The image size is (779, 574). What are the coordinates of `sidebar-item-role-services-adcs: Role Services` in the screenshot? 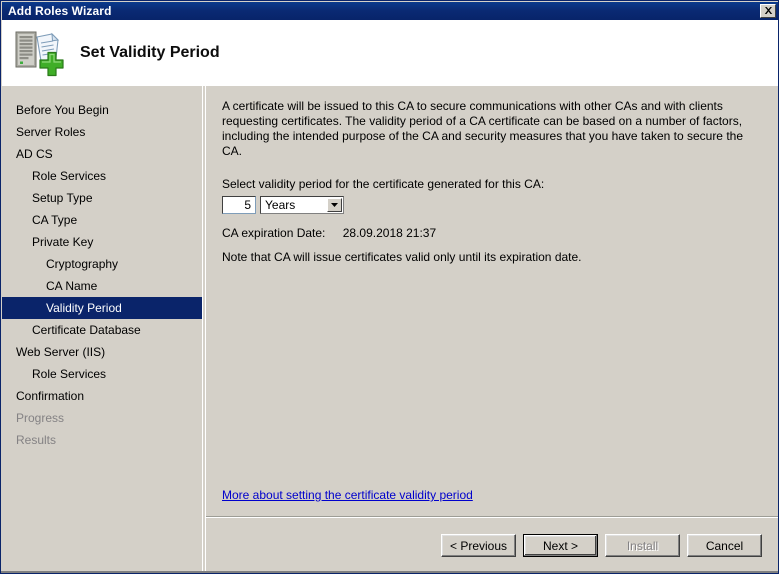 It's located at (102, 176).